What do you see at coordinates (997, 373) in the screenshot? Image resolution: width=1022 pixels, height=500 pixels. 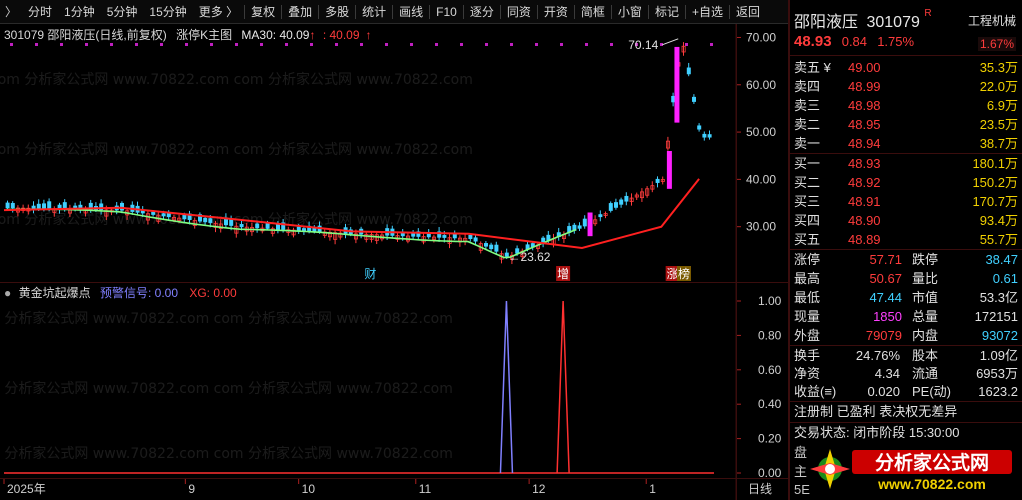 I see `stat-value: 6953万` at bounding box center [997, 373].